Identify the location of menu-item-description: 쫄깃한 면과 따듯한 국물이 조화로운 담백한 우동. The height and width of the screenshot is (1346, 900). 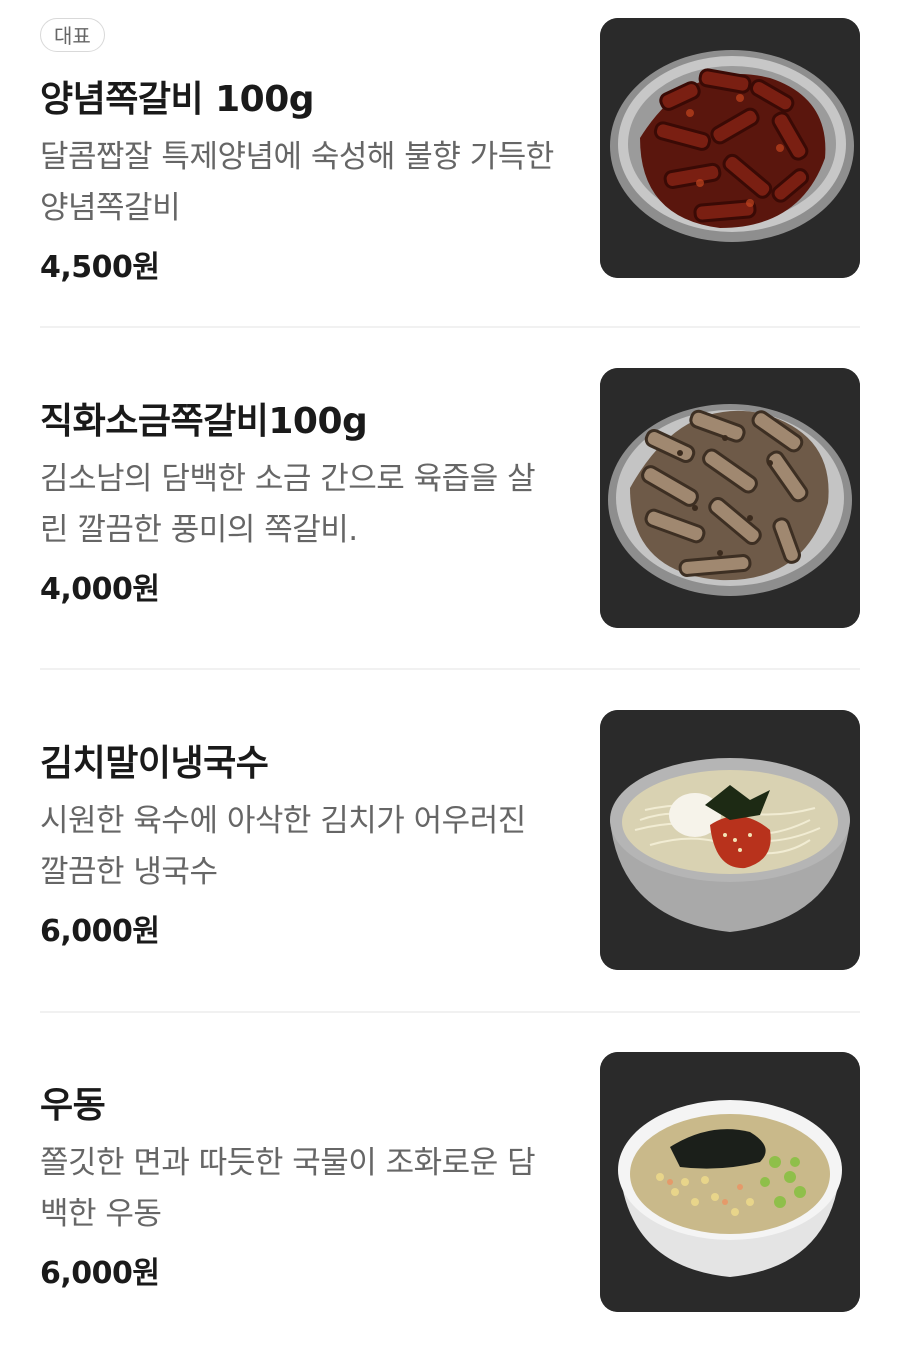
(288, 1188).